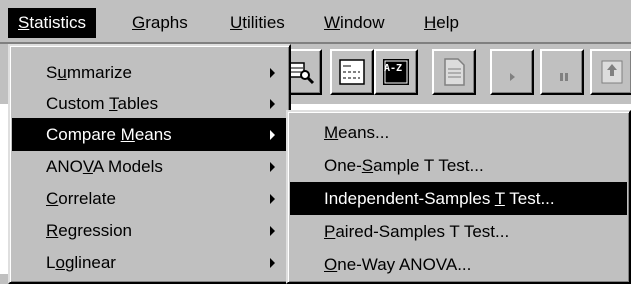 This screenshot has width=631, height=284. What do you see at coordinates (354, 23) in the screenshot?
I see `menu-window: Window` at bounding box center [354, 23].